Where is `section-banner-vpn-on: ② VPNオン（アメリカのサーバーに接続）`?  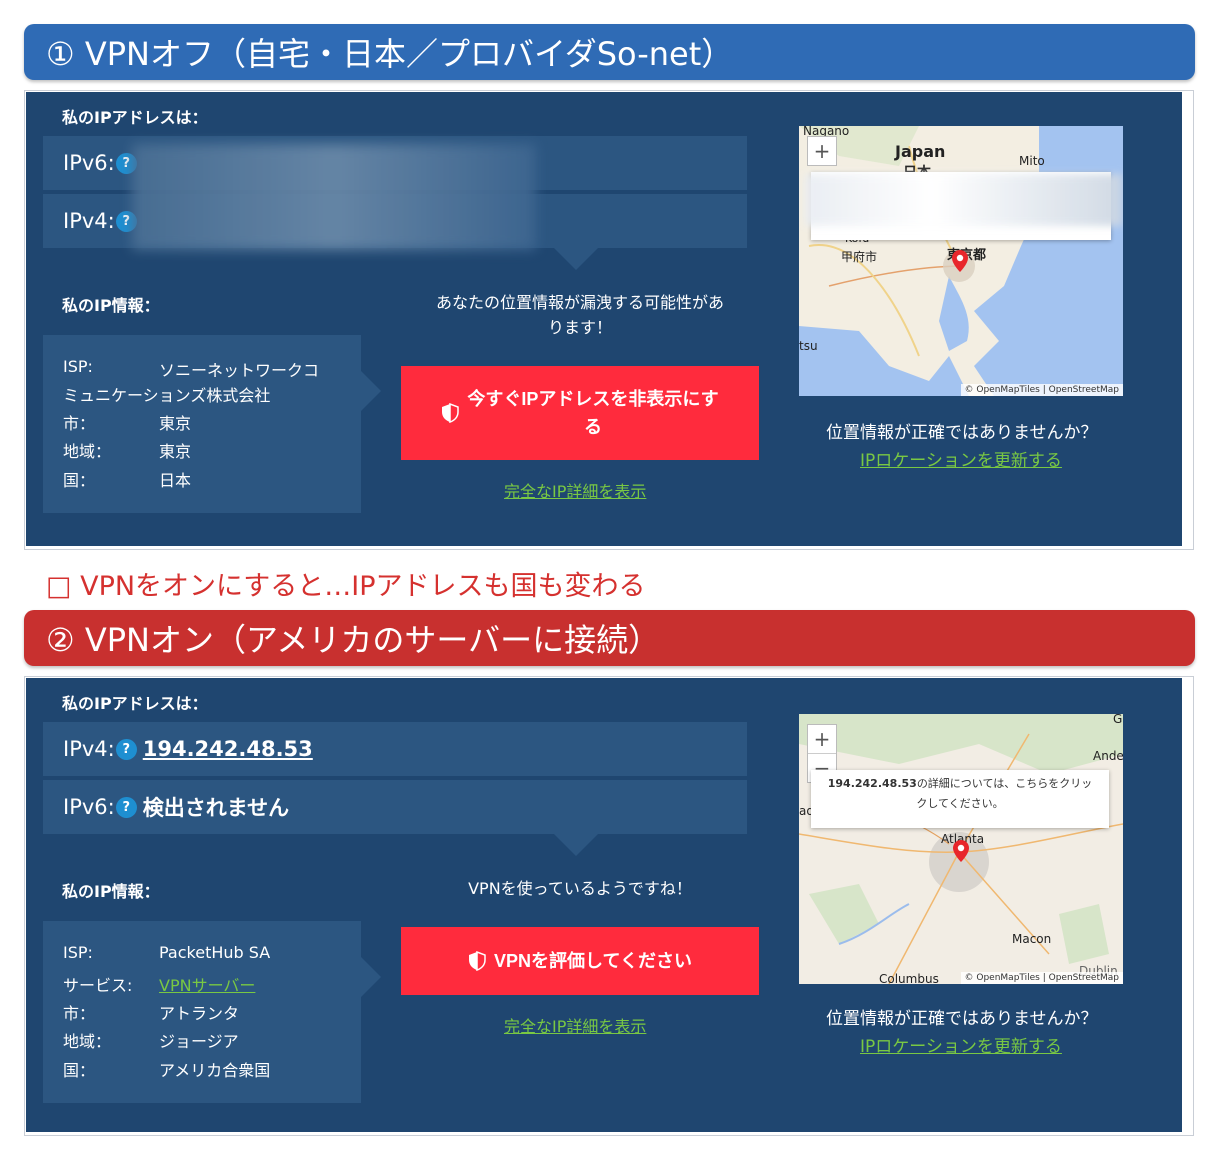 section-banner-vpn-on: ② VPNオン（アメリカのサーバーに接続） is located at coordinates (609, 638).